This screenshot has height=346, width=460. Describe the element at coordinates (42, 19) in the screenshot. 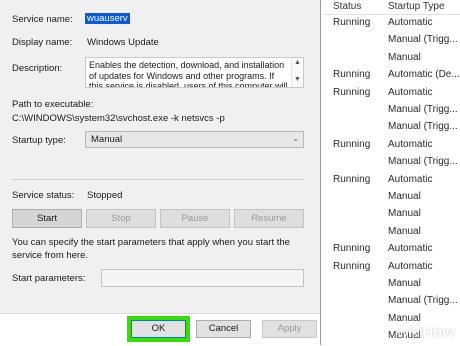

I see `service-name-label: Service name:` at that location.